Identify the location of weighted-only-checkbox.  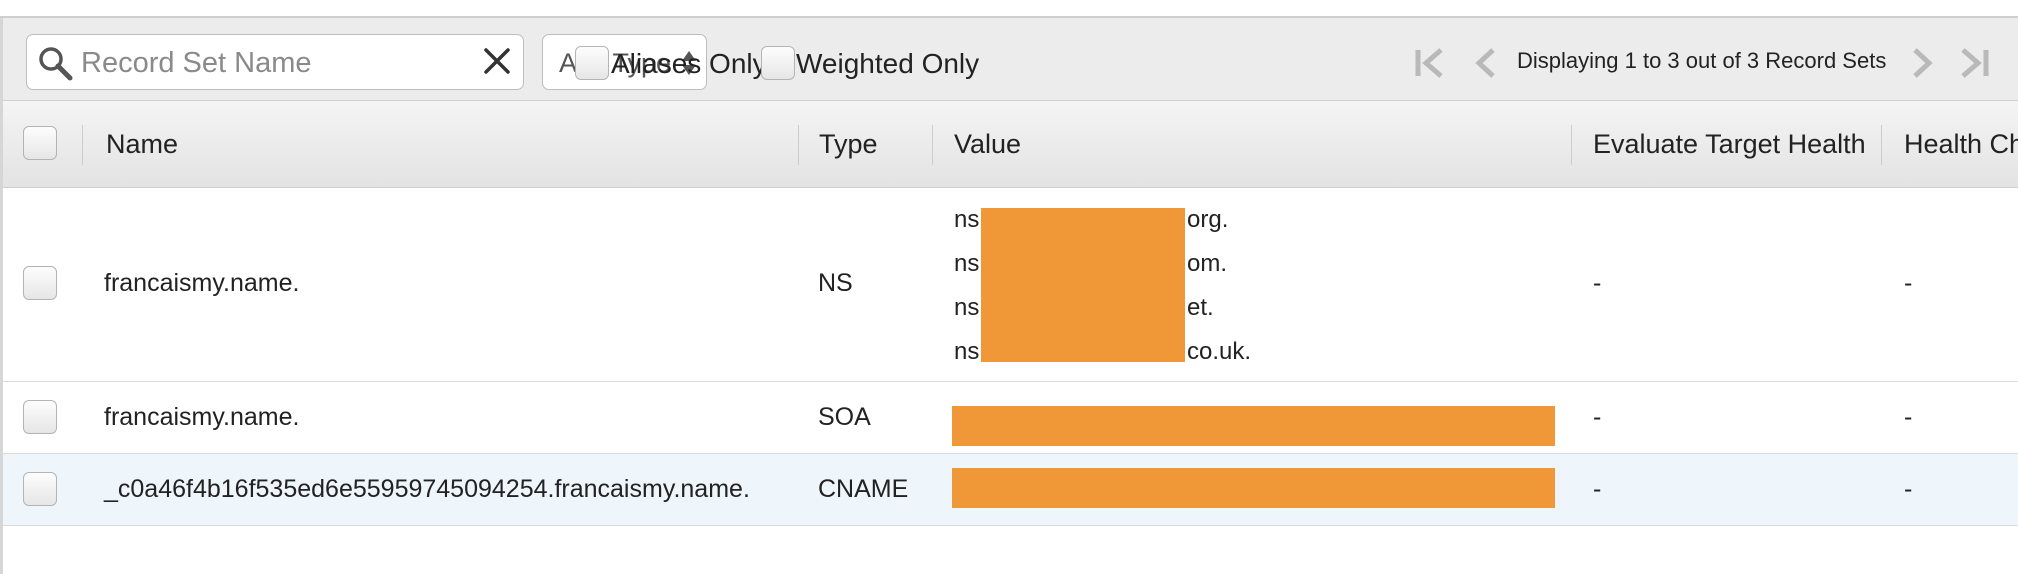
(778, 63).